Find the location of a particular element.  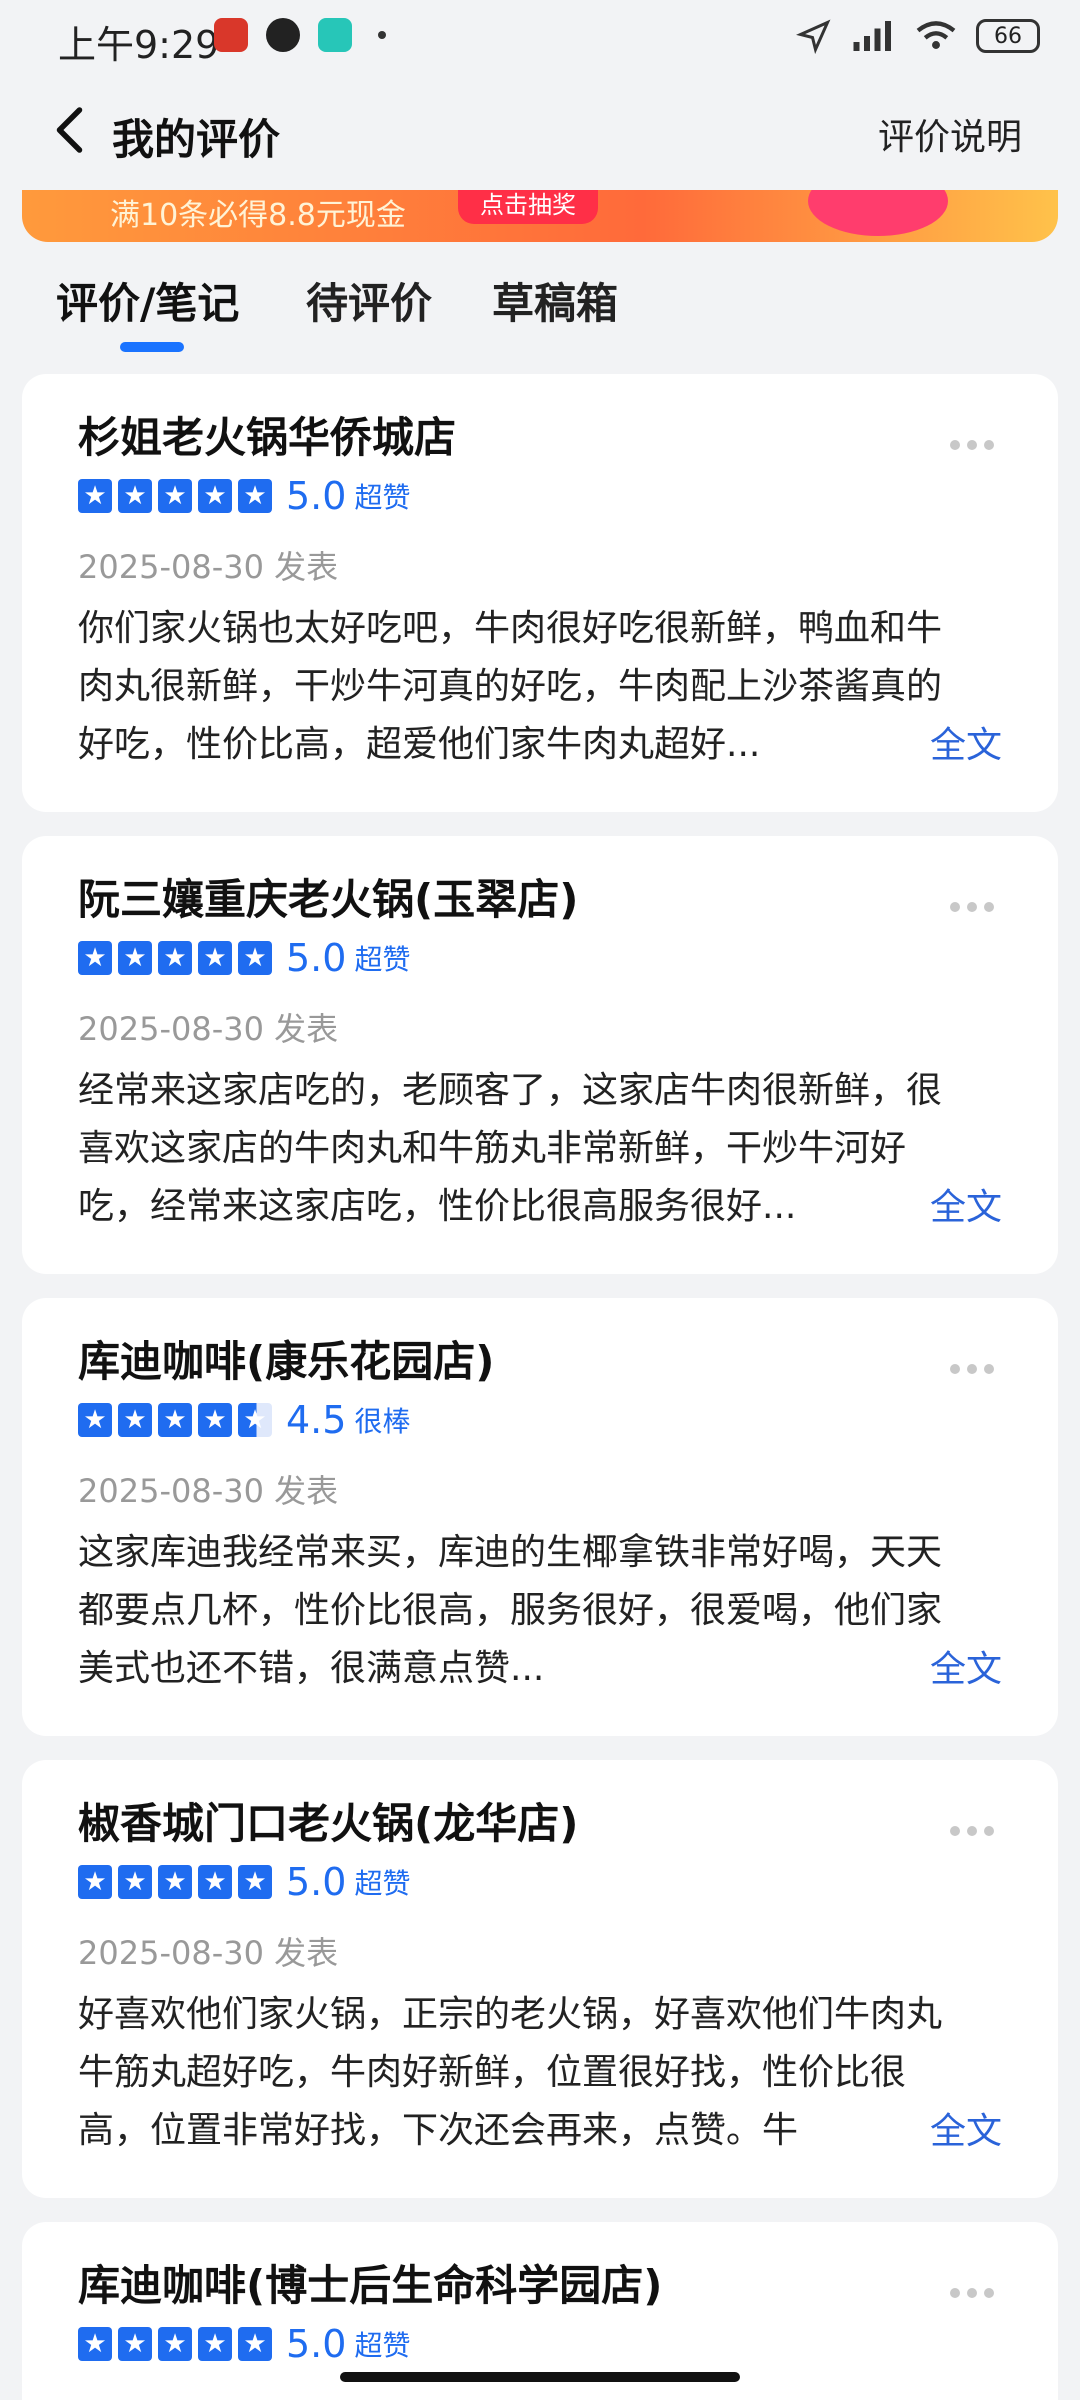

rating-score: 4.5 is located at coordinates (316, 1420).